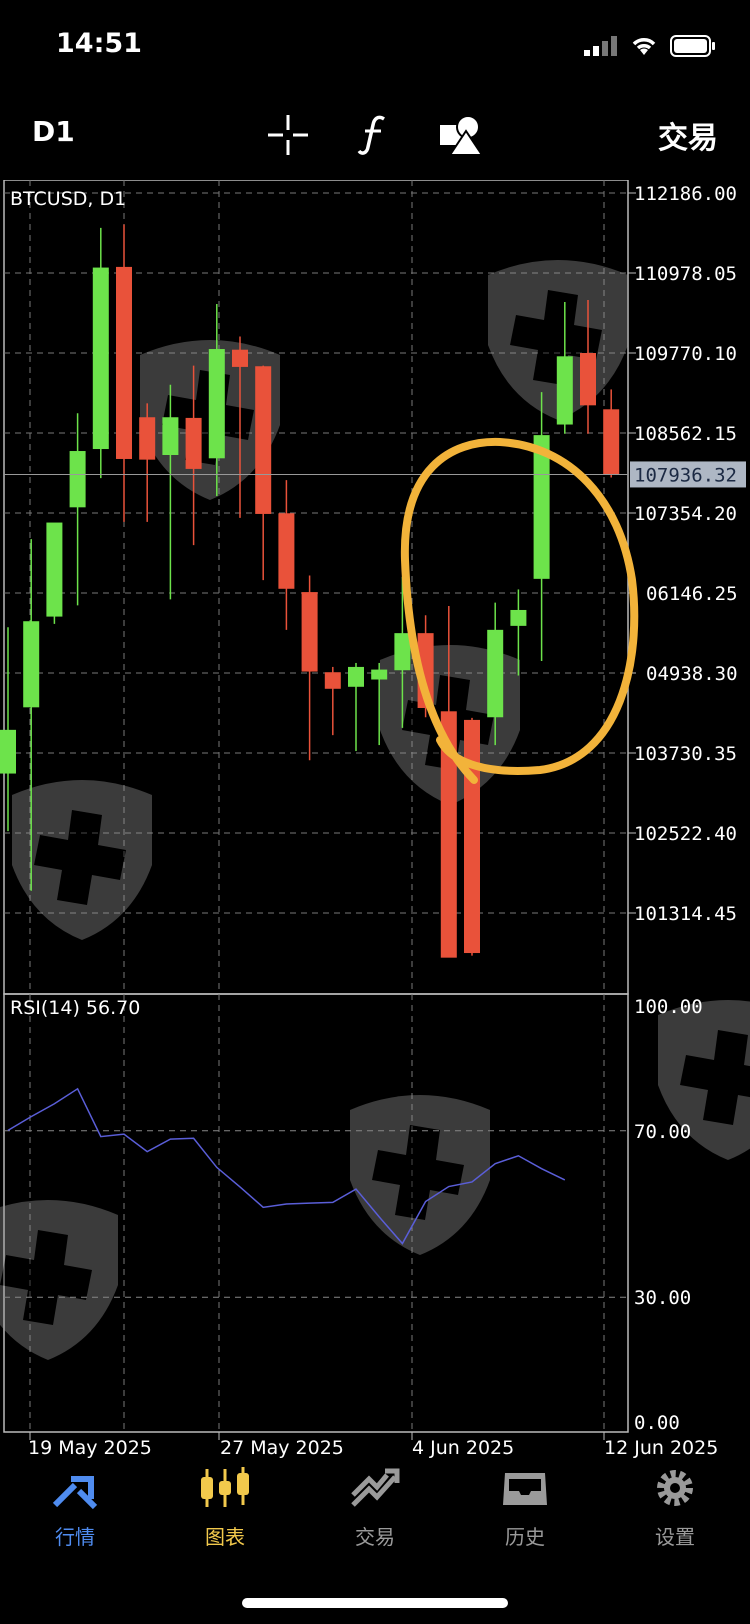 Image resolution: width=750 pixels, height=1624 pixels. Describe the element at coordinates (75, 1008) in the screenshot. I see `rsi-title: RSI(14) 56.70` at that location.